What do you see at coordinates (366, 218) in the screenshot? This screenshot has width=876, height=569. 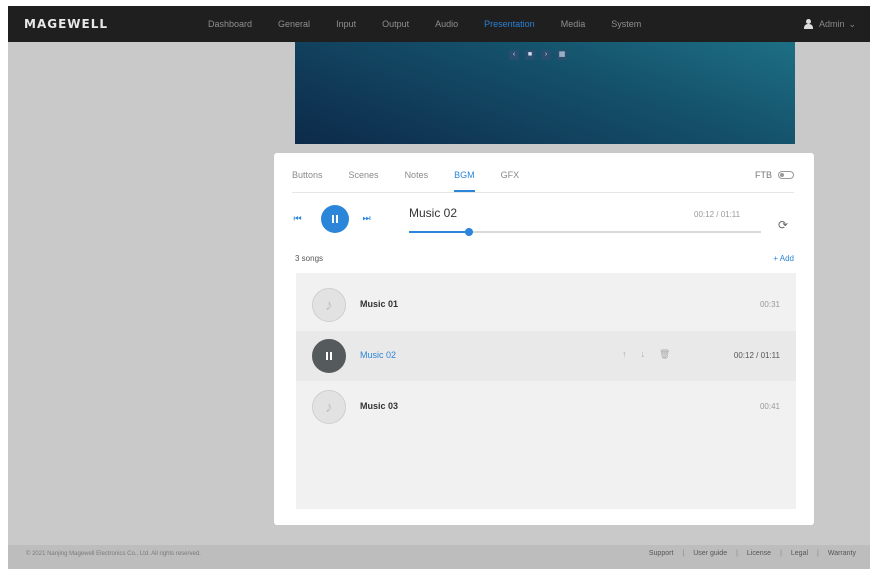 I see `skip-next-icon: ⏭` at bounding box center [366, 218].